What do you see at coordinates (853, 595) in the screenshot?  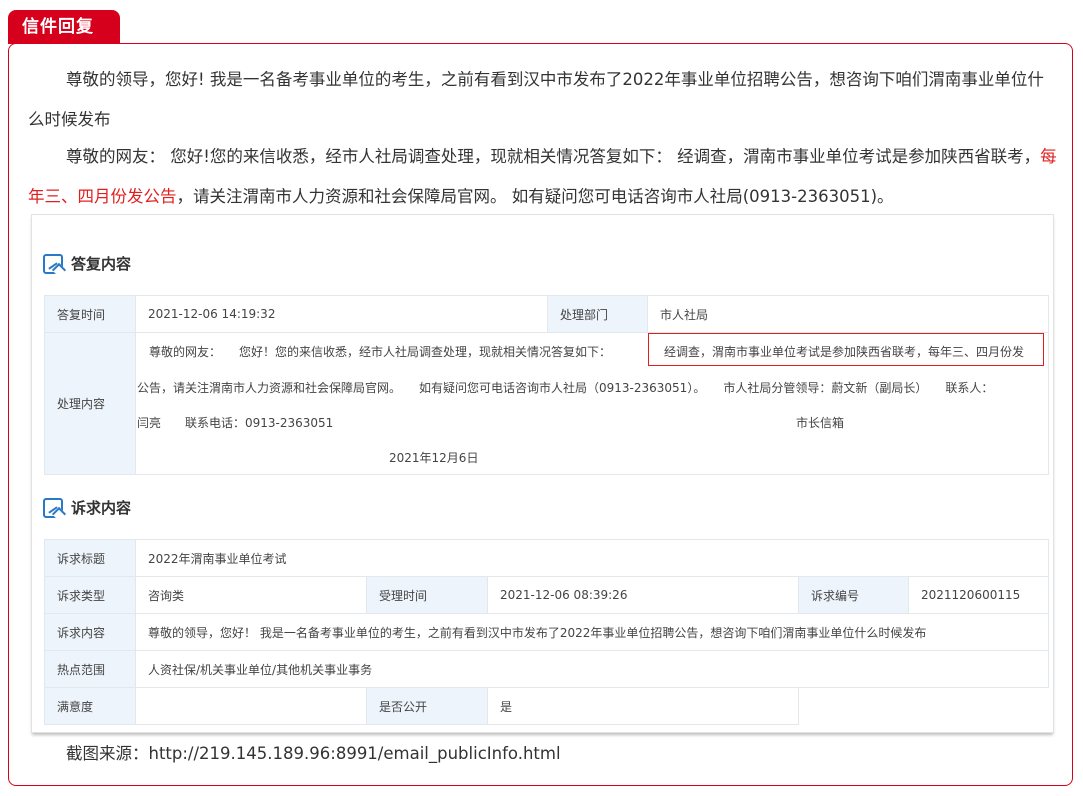 I see `request-no-label: 诉求编号` at bounding box center [853, 595].